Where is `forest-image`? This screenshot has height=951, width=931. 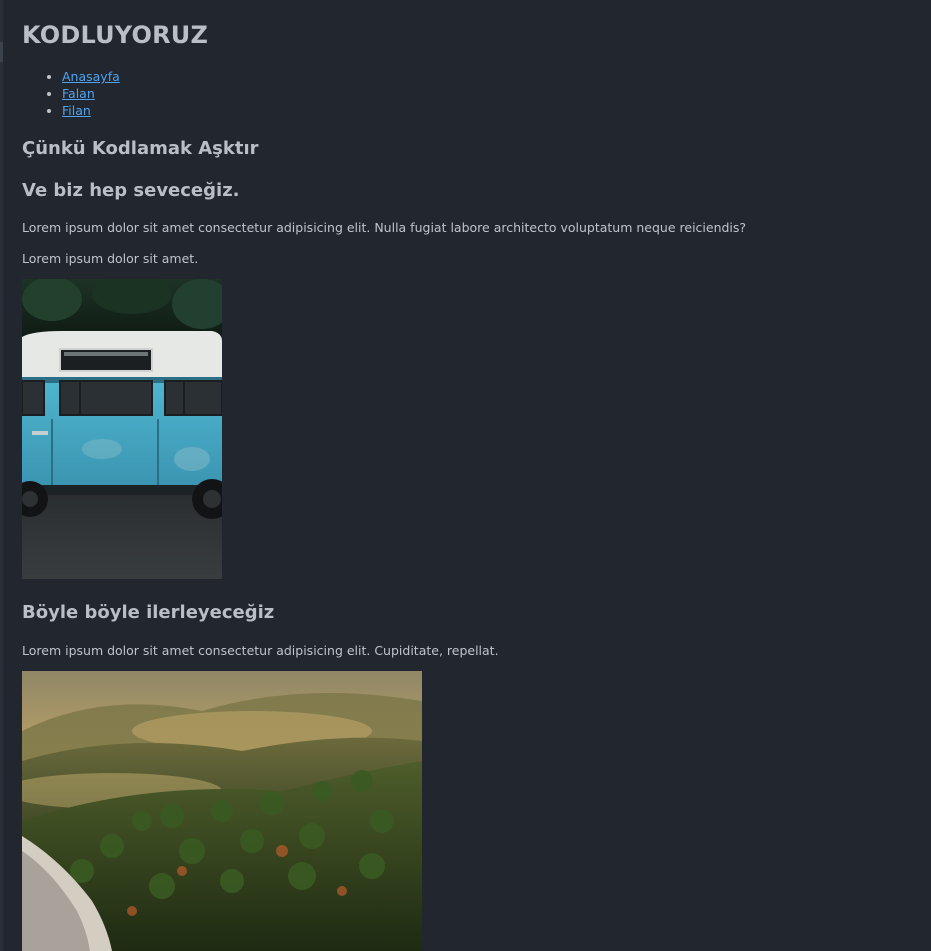 forest-image is located at coordinates (222, 811).